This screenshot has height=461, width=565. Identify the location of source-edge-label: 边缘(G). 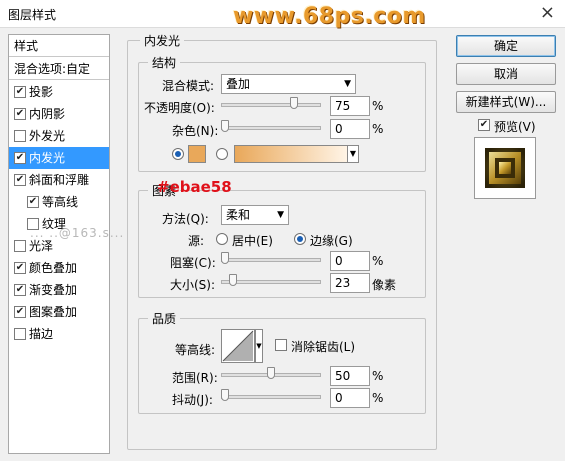
(331, 241).